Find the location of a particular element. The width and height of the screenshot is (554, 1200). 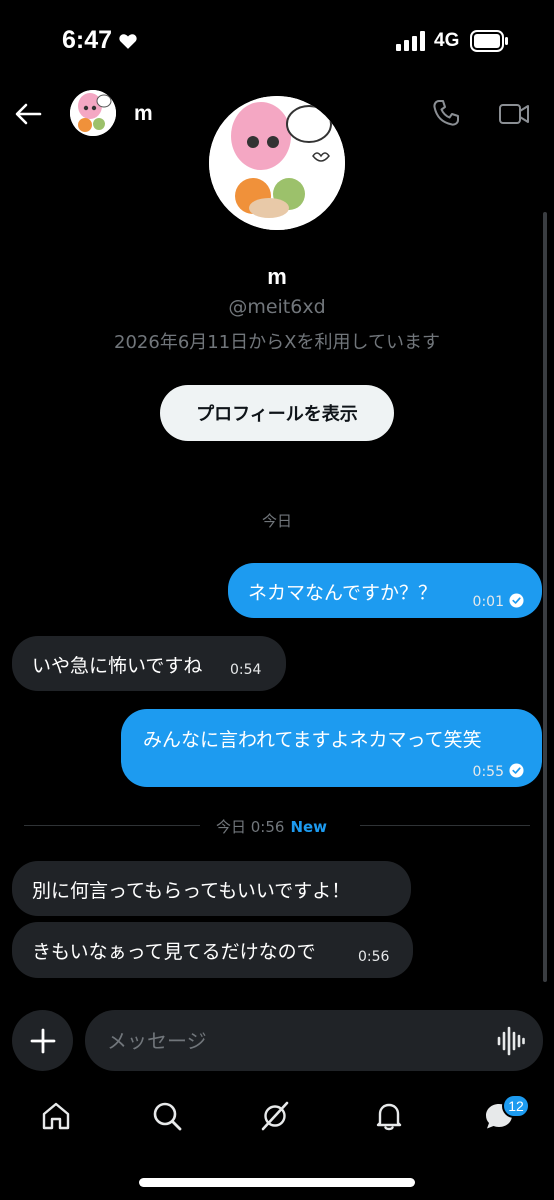

profile-name: m is located at coordinates (277, 276).